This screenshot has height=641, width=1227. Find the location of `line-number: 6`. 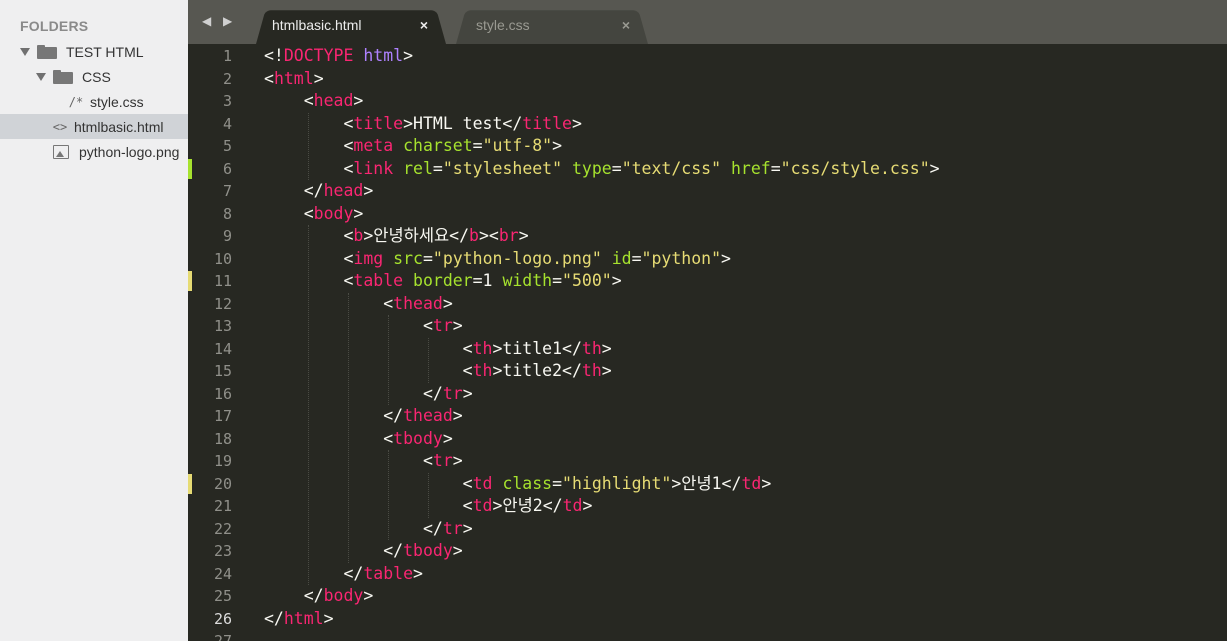

line-number: 6 is located at coordinates (227, 168).